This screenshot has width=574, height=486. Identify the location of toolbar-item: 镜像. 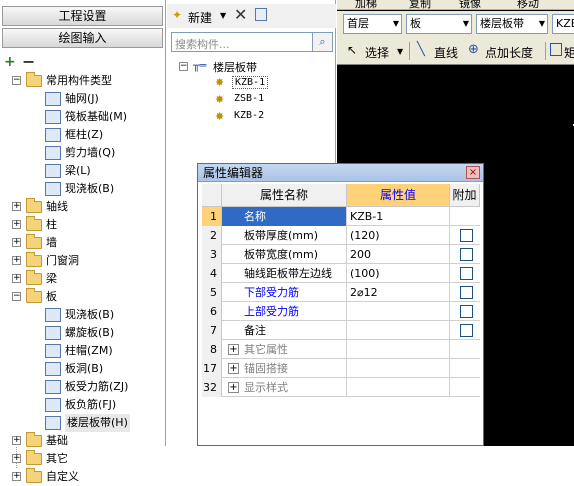
(470, 4).